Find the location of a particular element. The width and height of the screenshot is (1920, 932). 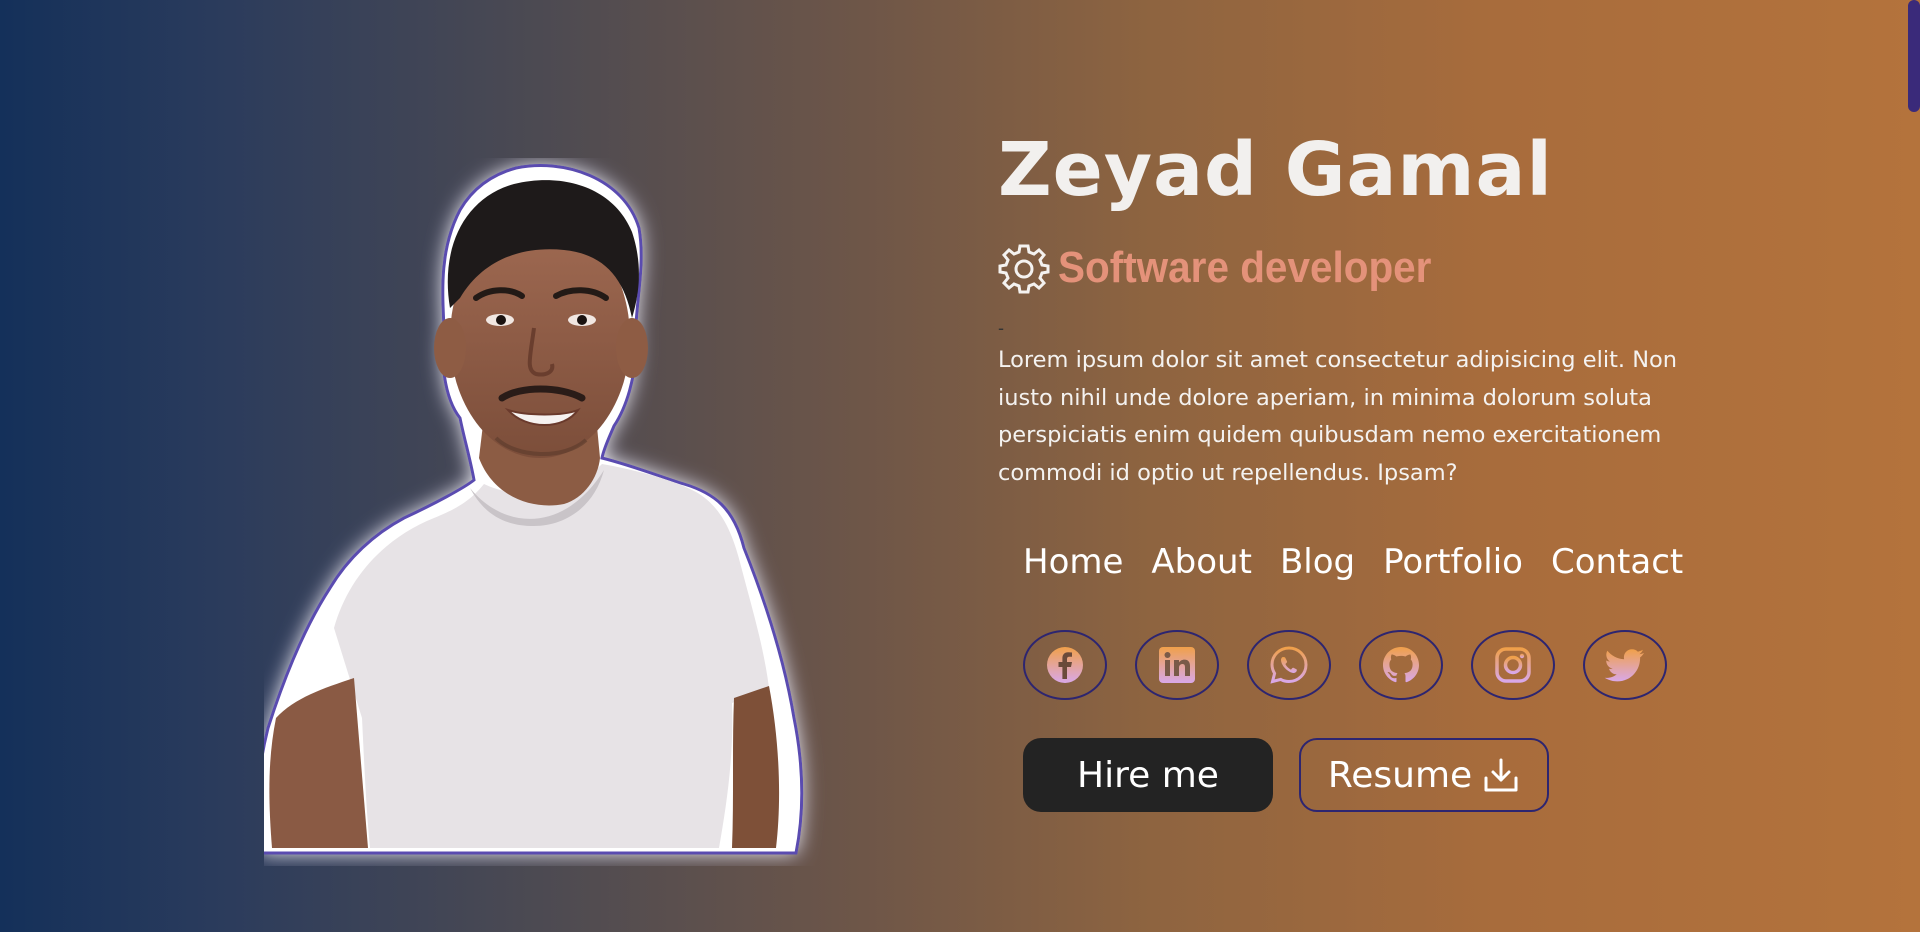

whatsapp-link is located at coordinates (1289, 665).